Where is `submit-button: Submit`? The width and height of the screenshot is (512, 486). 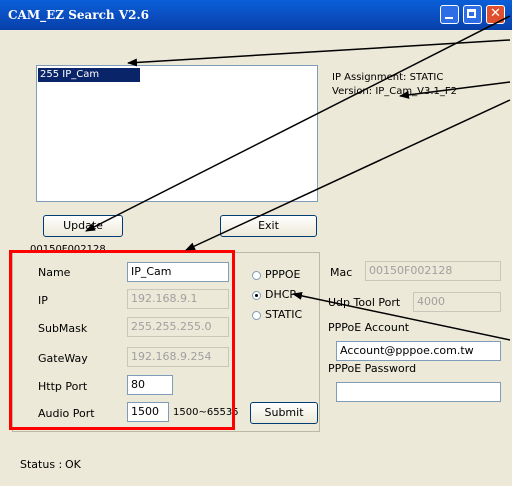
submit-button: Submit is located at coordinates (284, 413).